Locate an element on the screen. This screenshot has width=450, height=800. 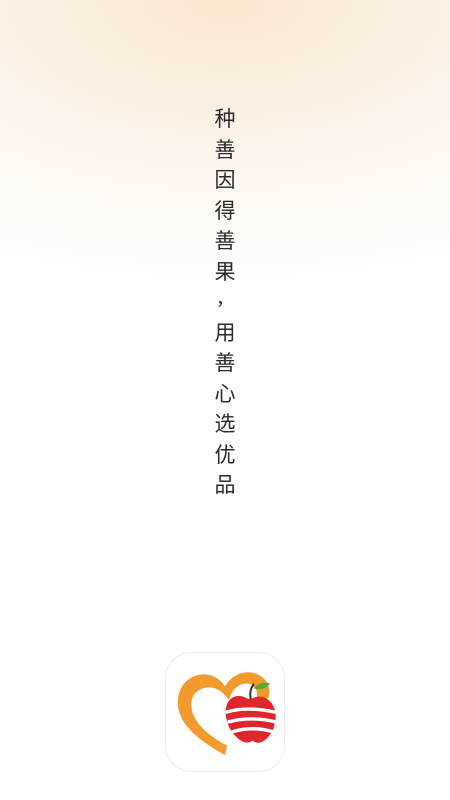
slogan-comma: ， is located at coordinates (225, 299).